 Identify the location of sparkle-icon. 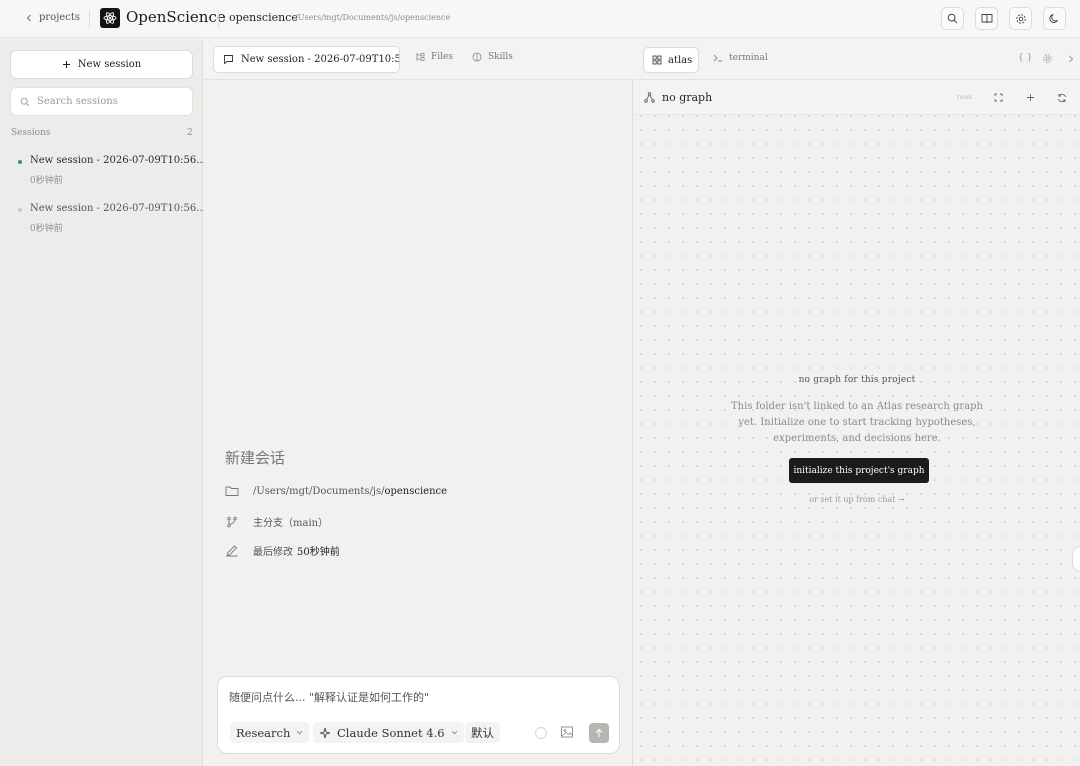
(325, 733).